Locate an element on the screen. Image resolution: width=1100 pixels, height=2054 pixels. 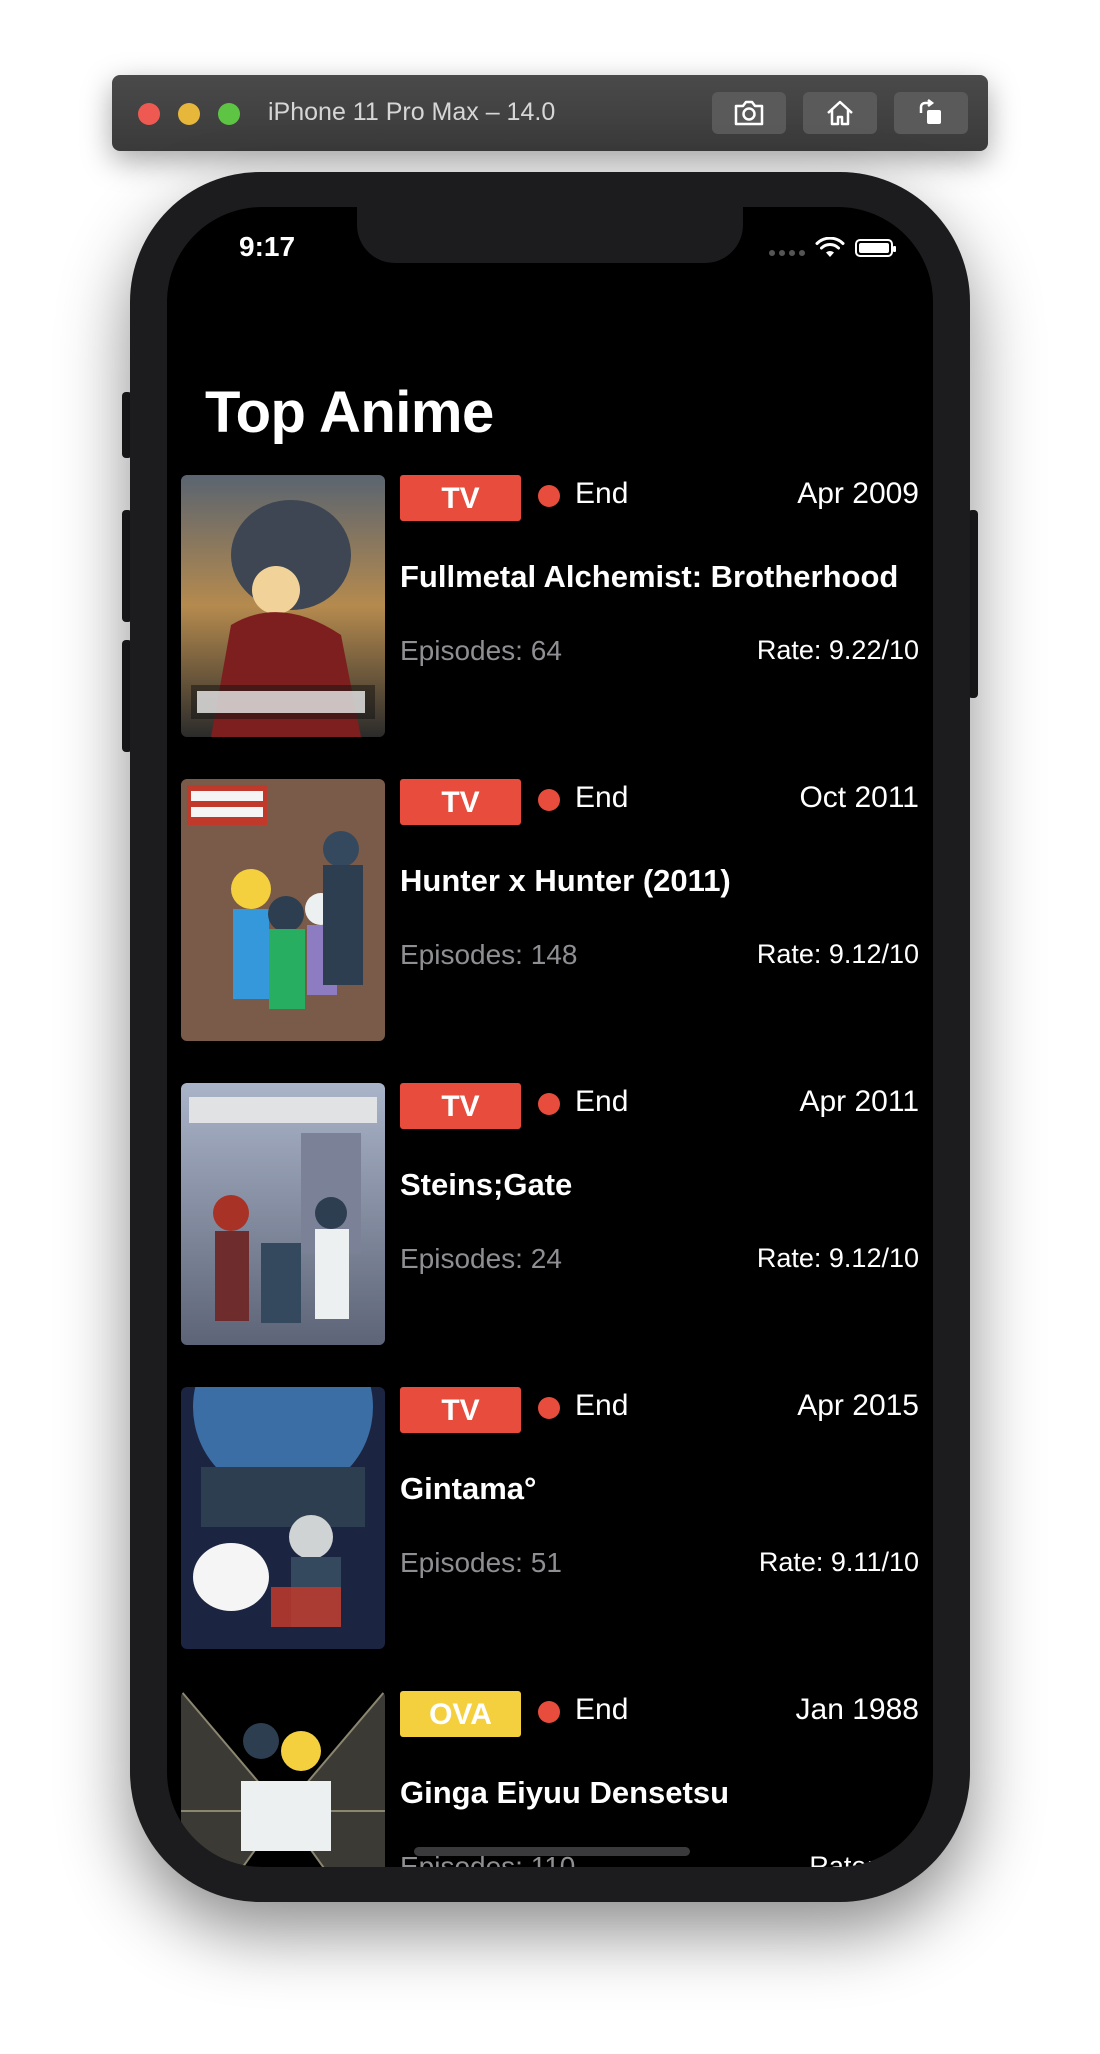
home-button is located at coordinates (840, 113).